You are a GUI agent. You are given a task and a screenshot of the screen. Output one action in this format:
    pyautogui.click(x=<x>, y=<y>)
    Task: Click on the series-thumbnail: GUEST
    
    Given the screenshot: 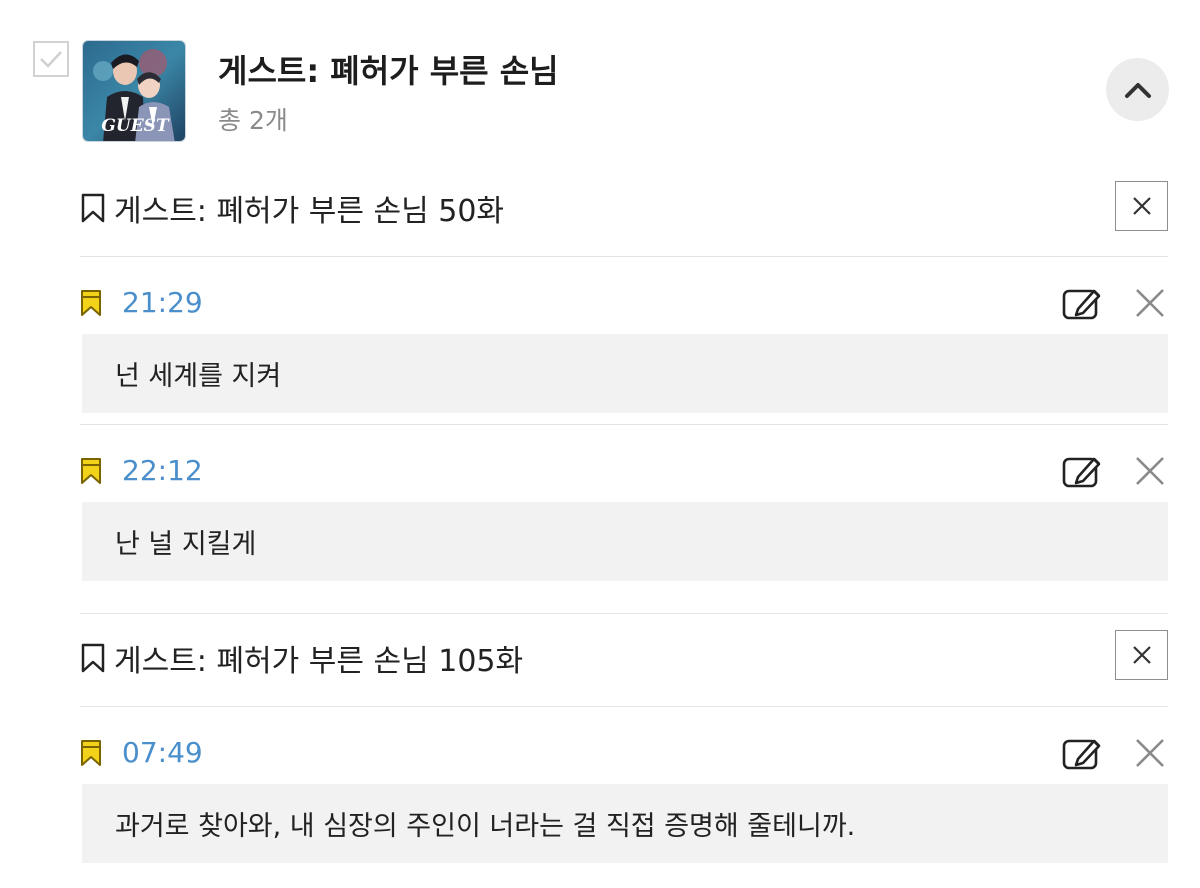 What is the action you would take?
    pyautogui.click(x=134, y=91)
    